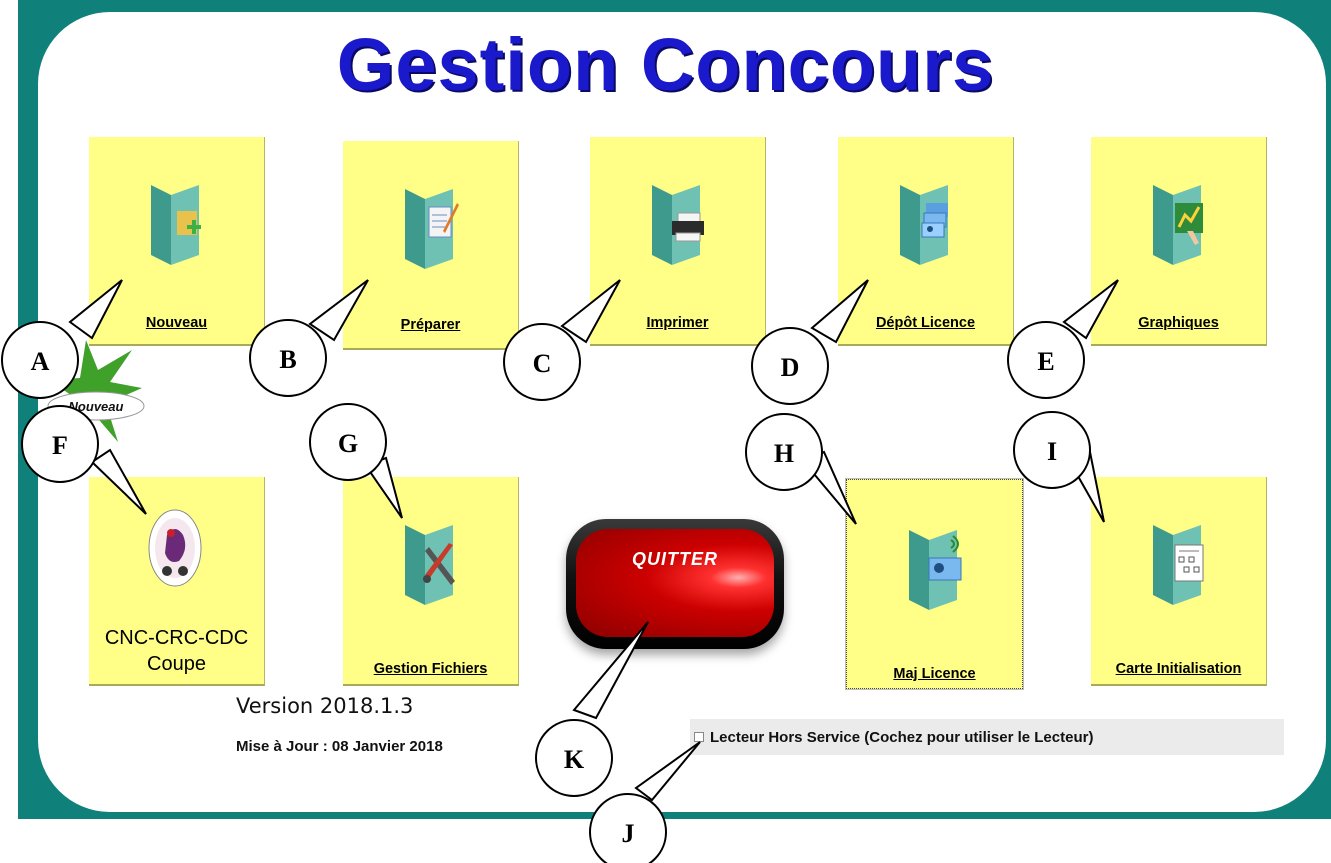  What do you see at coordinates (325, 706) in the screenshot?
I see `version-text: Version 2018.1.3` at bounding box center [325, 706].